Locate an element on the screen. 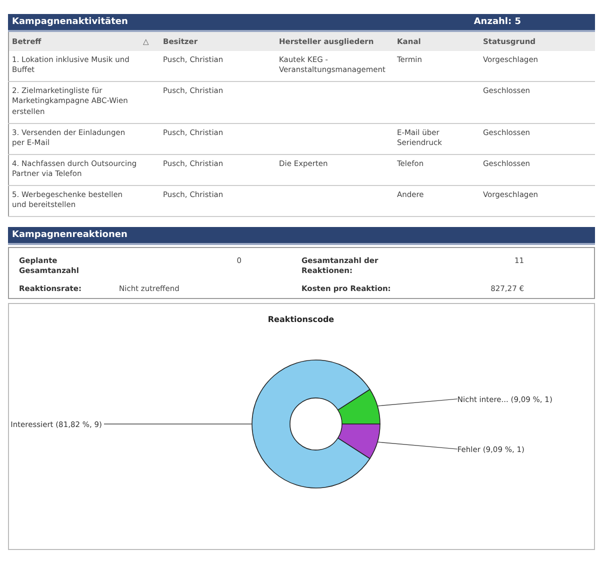 The width and height of the screenshot is (603, 572). section-title: Kampagnenaktivitäten is located at coordinates (70, 22).